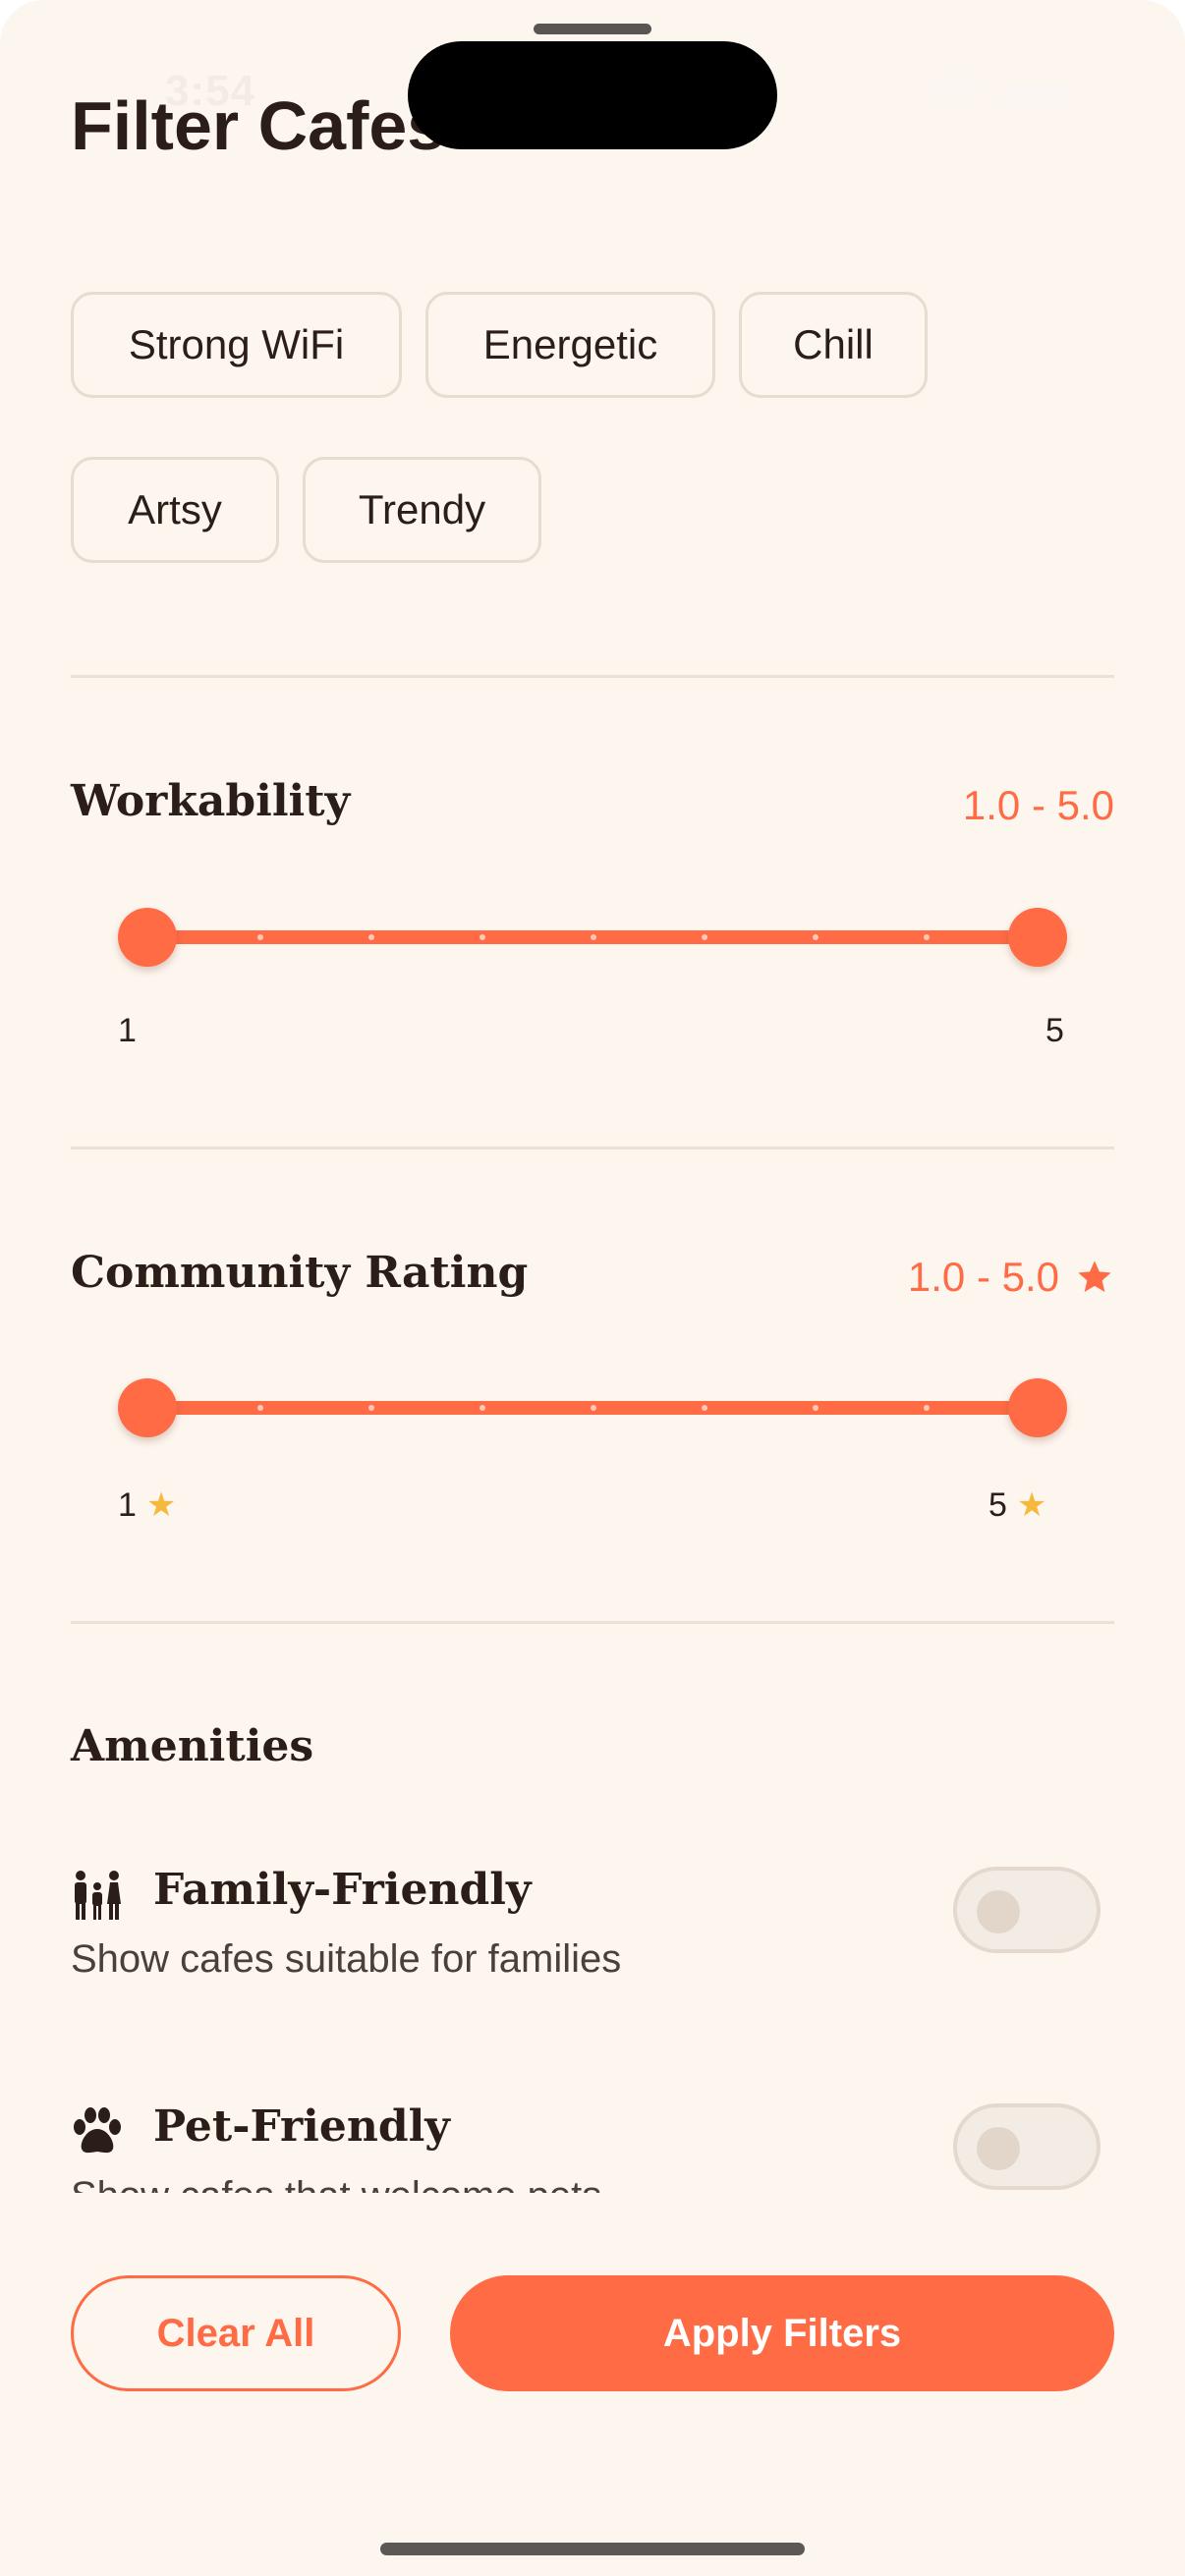 The image size is (1185, 2576). I want to click on star-icon, so click(1095, 1276).